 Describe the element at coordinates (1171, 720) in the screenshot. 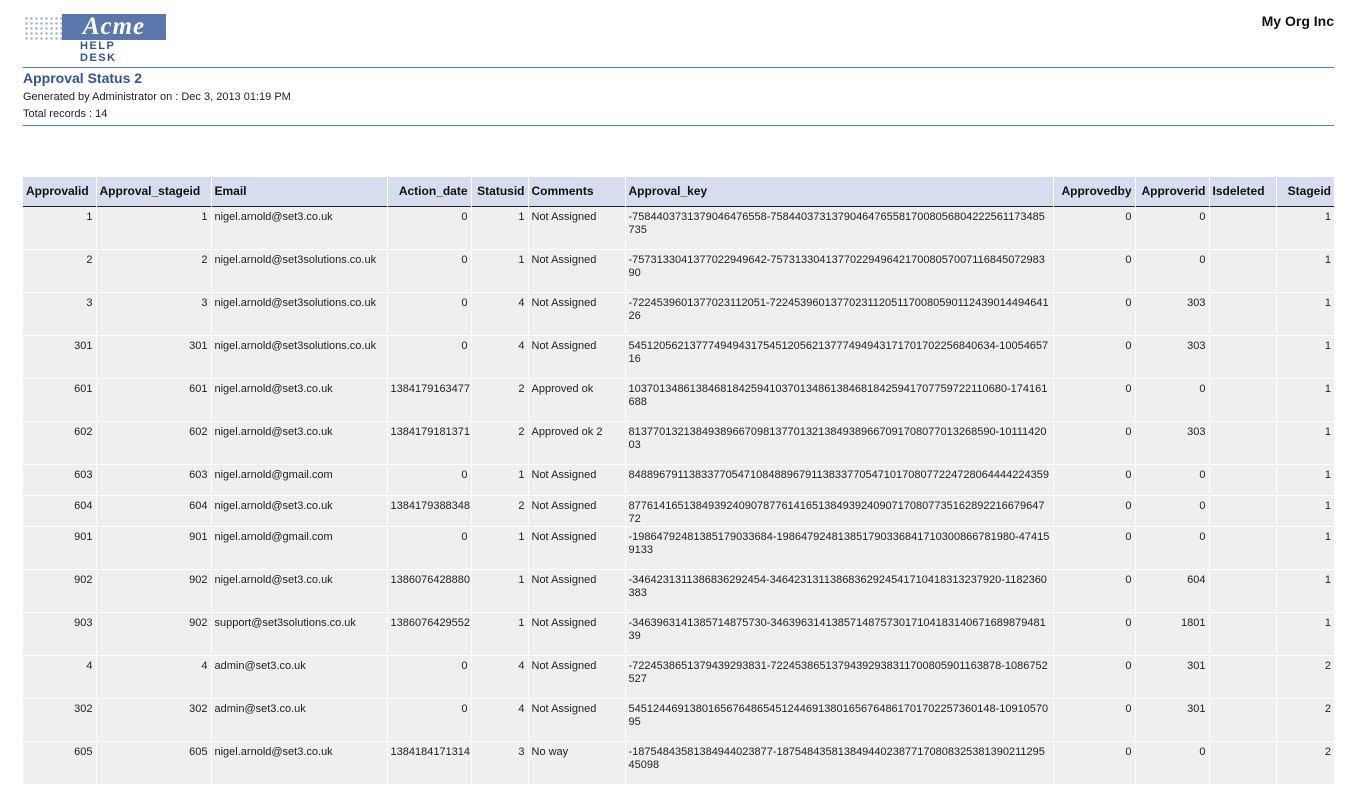

I see `cell-approverid: 301` at that location.